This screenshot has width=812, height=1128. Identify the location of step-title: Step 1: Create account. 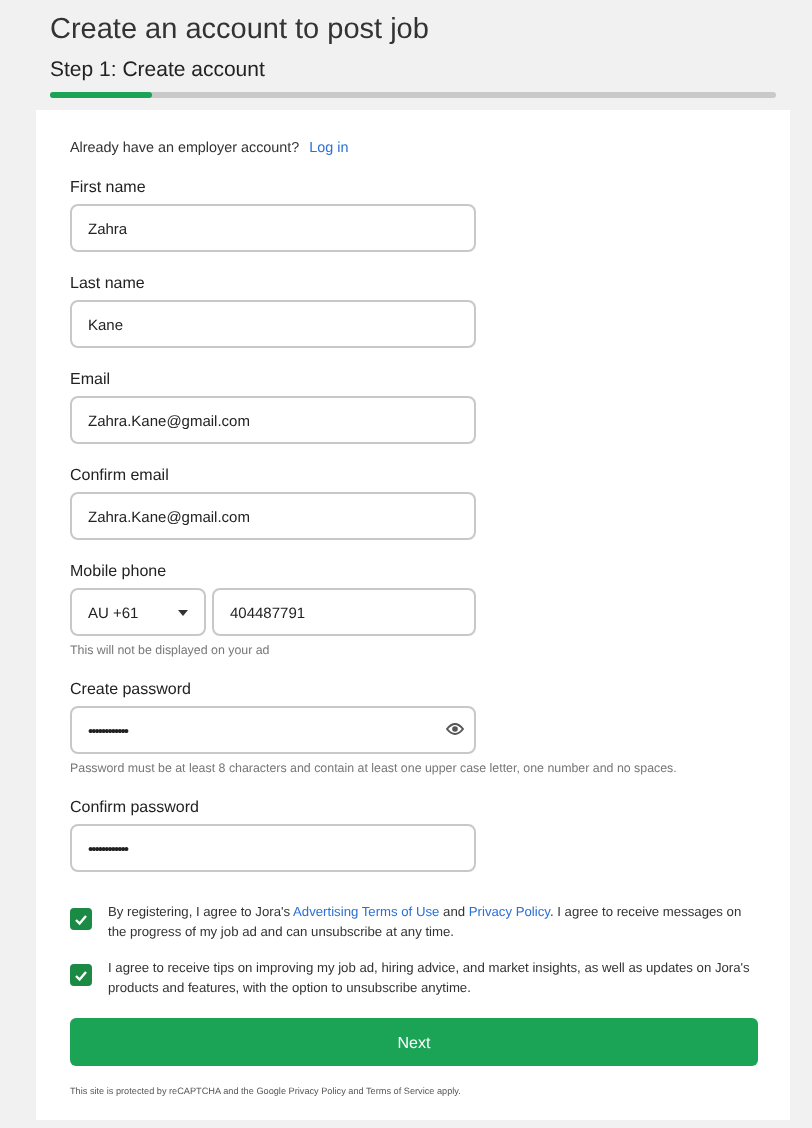
(158, 70).